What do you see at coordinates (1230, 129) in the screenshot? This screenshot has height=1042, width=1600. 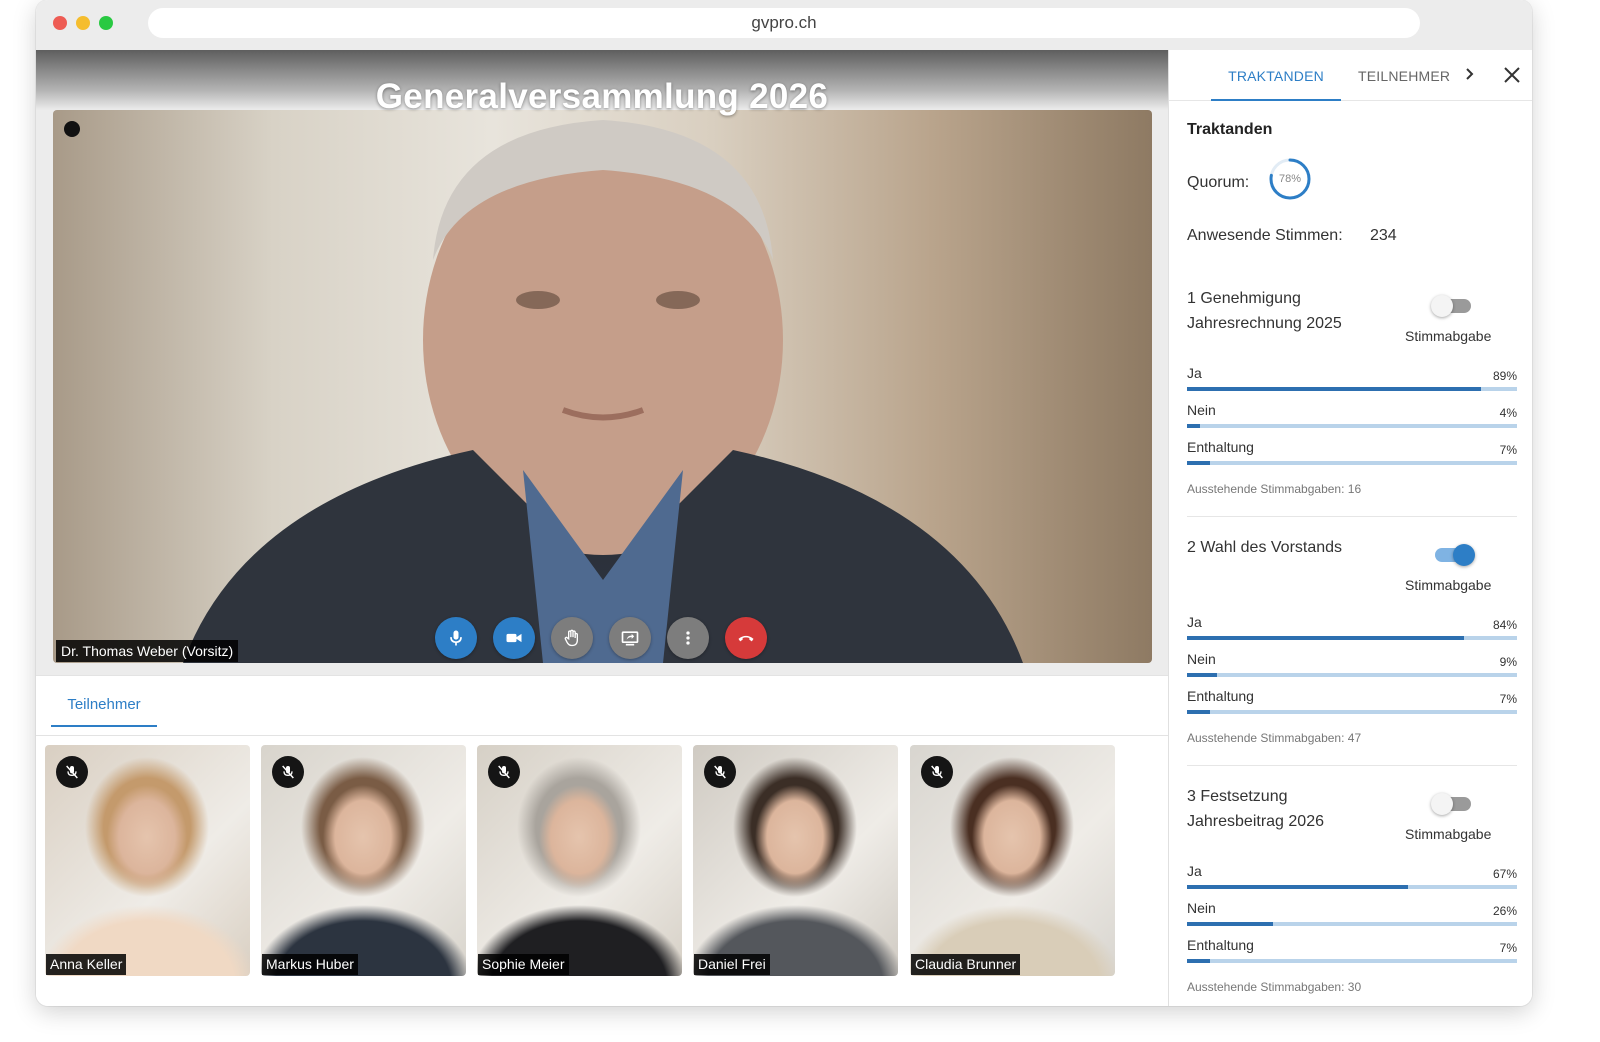 I see `panel-title: Traktanden` at bounding box center [1230, 129].